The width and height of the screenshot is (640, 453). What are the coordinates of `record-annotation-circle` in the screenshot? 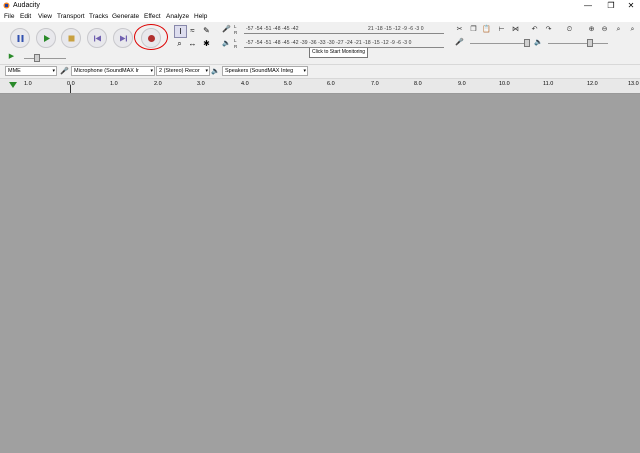 It's located at (151, 37).